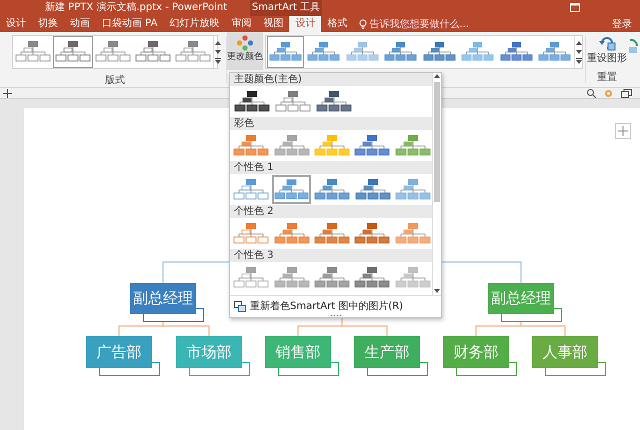 The width and height of the screenshot is (640, 430). Describe the element at coordinates (607, 43) in the screenshot. I see `reset-icon` at that location.